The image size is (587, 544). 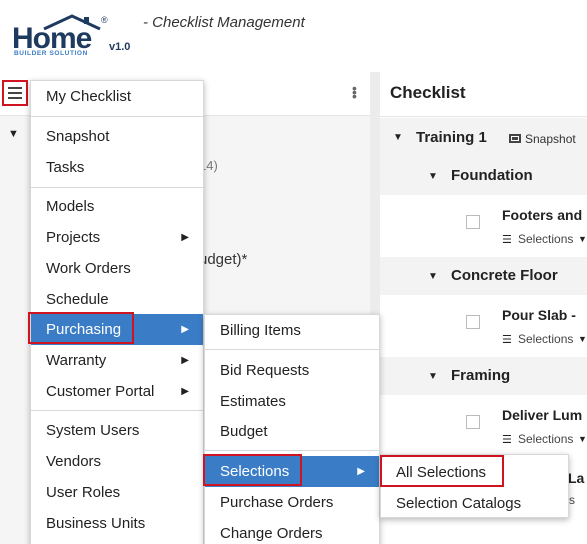 What do you see at coordinates (572, 500) in the screenshot?
I see `item-sub-partial: s` at bounding box center [572, 500].